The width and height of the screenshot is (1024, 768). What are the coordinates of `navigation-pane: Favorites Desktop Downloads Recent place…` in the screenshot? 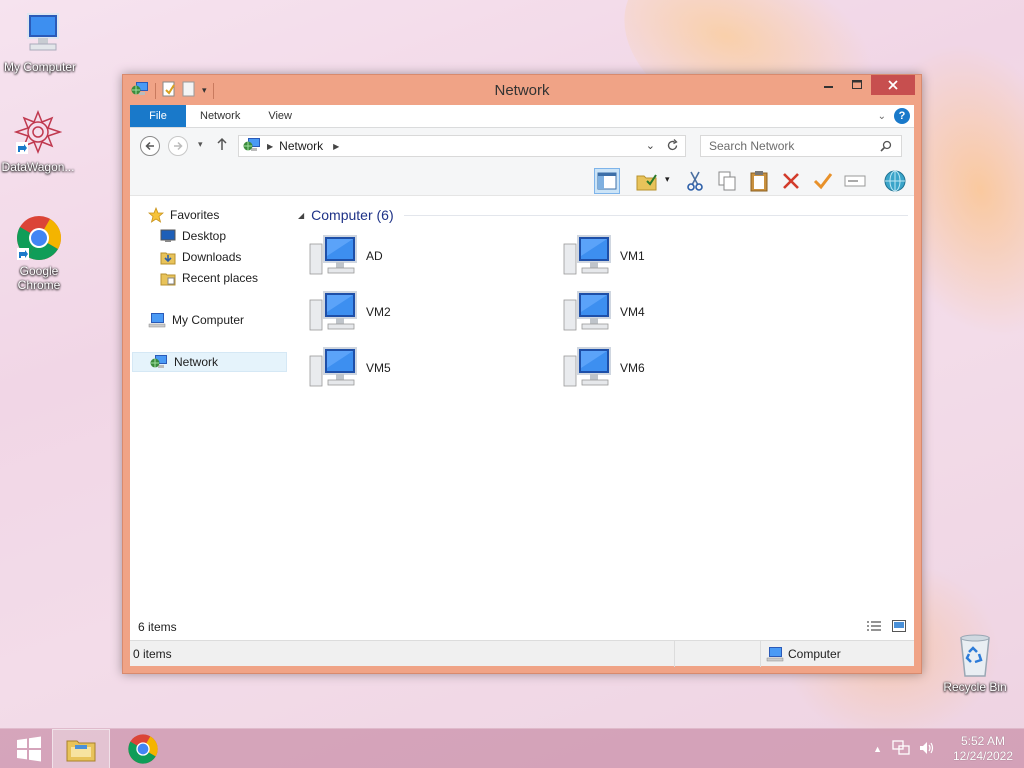 It's located at (209, 405).